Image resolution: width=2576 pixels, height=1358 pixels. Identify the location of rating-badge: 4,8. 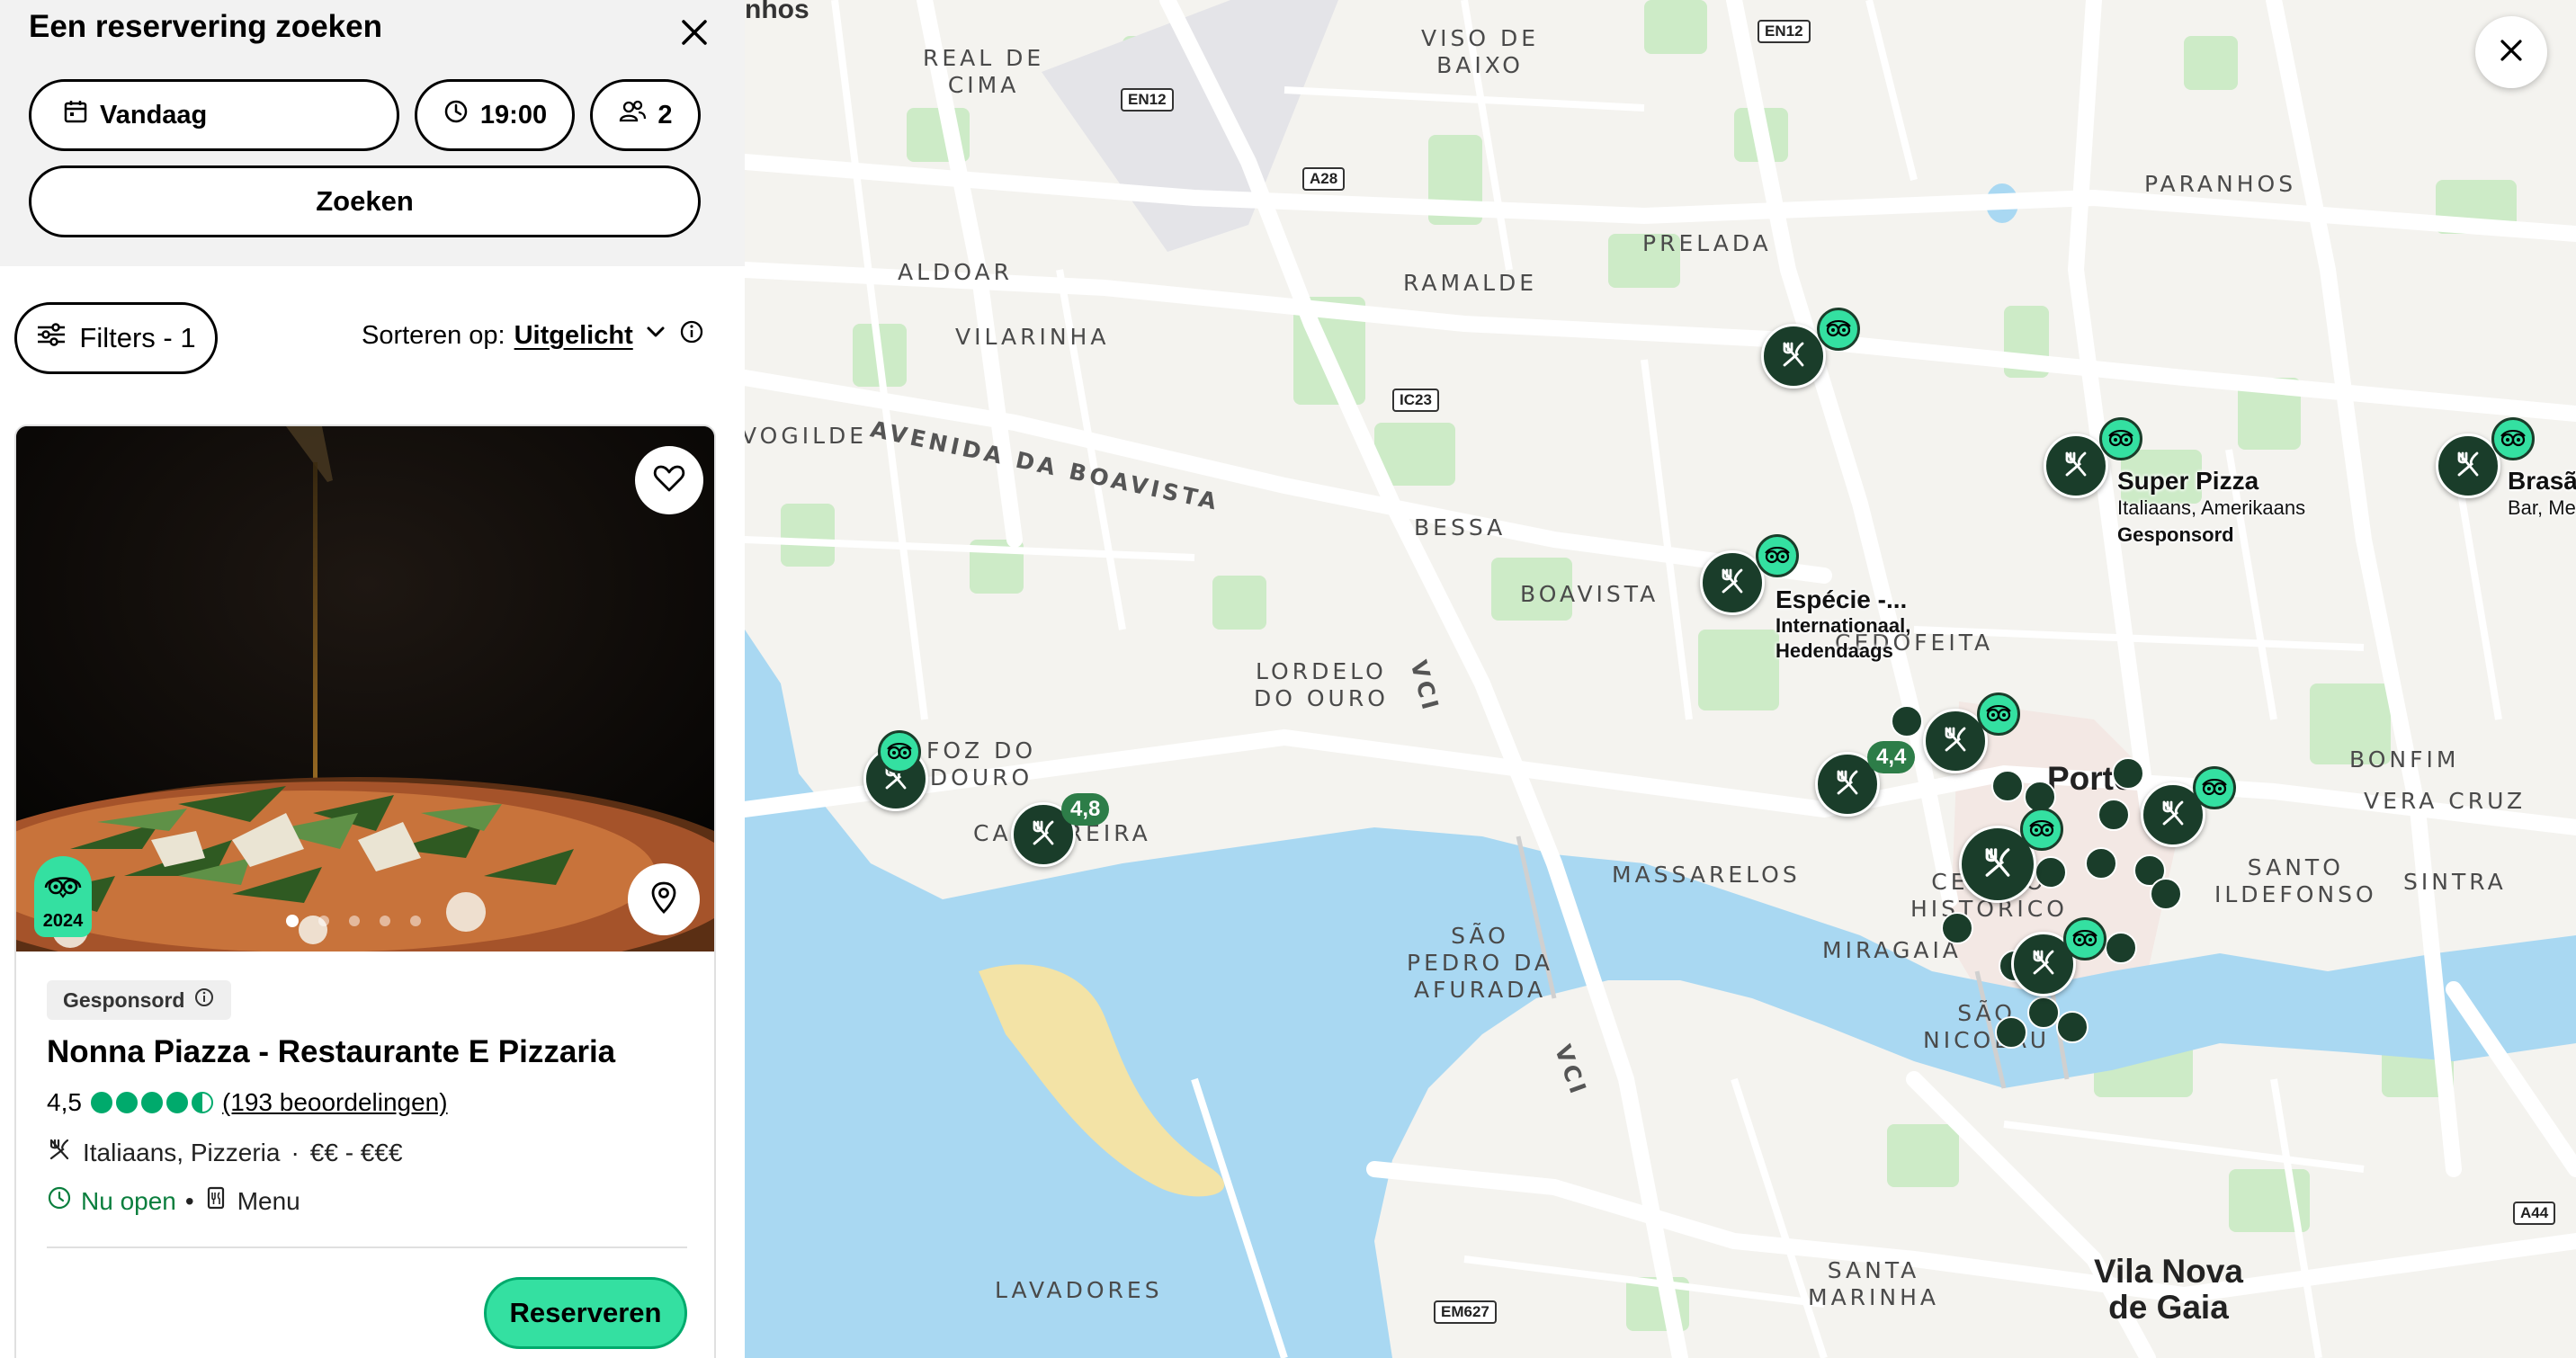
(1085, 809).